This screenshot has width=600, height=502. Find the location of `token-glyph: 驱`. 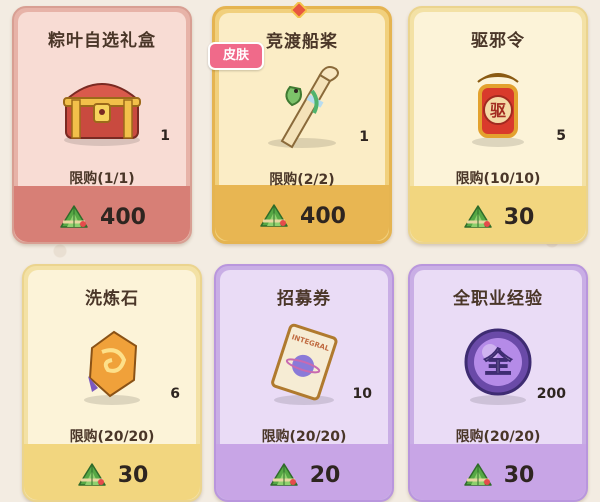

token-glyph: 驱 is located at coordinates (498, 110).